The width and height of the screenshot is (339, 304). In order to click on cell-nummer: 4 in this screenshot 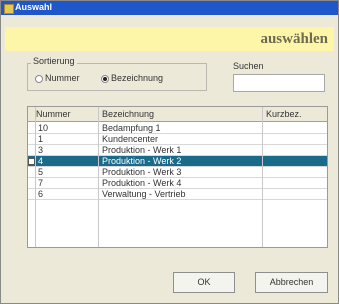, I will do `click(41, 161)`.